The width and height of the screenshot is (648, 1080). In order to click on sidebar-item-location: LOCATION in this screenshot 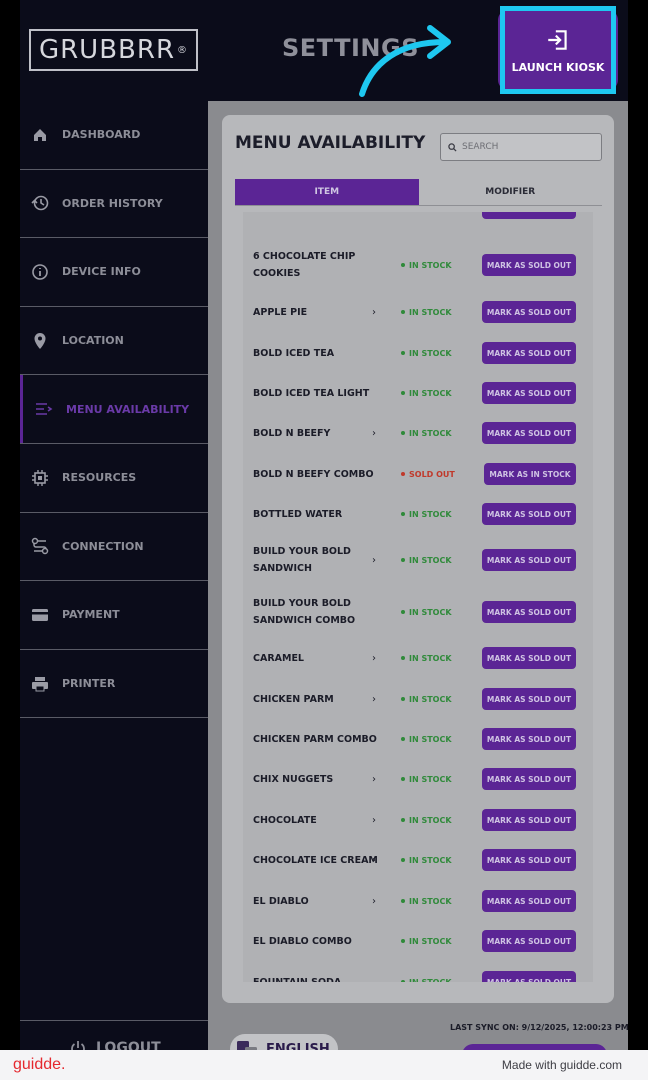, I will do `click(114, 341)`.